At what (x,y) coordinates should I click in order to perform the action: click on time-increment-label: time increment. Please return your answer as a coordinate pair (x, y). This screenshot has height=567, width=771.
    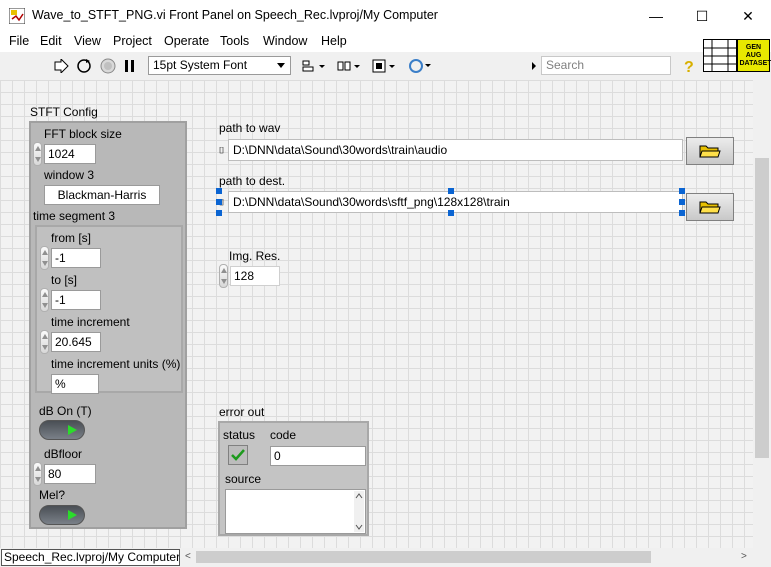
    Looking at the image, I should click on (90, 322).